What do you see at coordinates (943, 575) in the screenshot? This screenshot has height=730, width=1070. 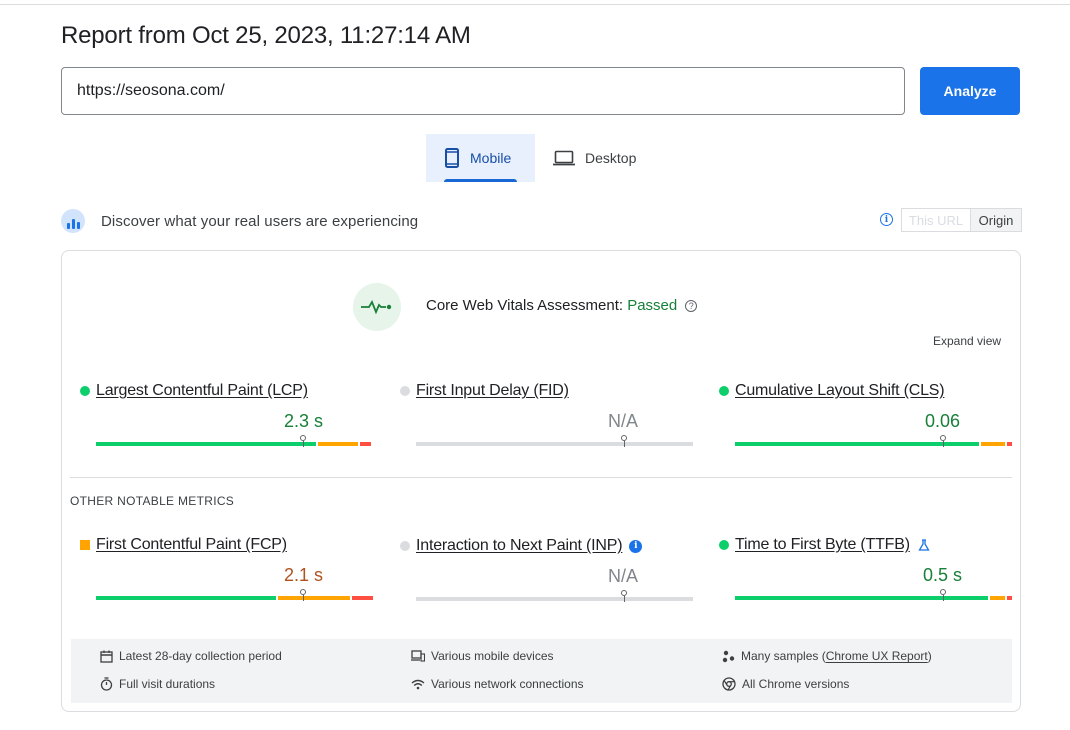 I see `metric-value: 0.5 s` at bounding box center [943, 575].